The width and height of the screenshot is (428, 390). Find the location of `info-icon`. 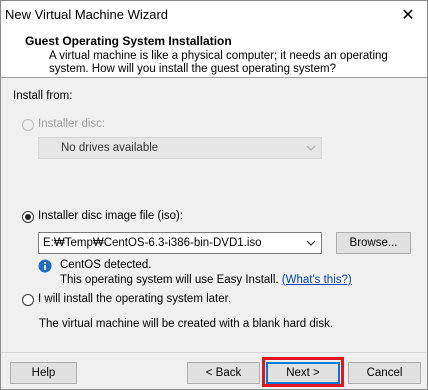

info-icon is located at coordinates (45, 266).